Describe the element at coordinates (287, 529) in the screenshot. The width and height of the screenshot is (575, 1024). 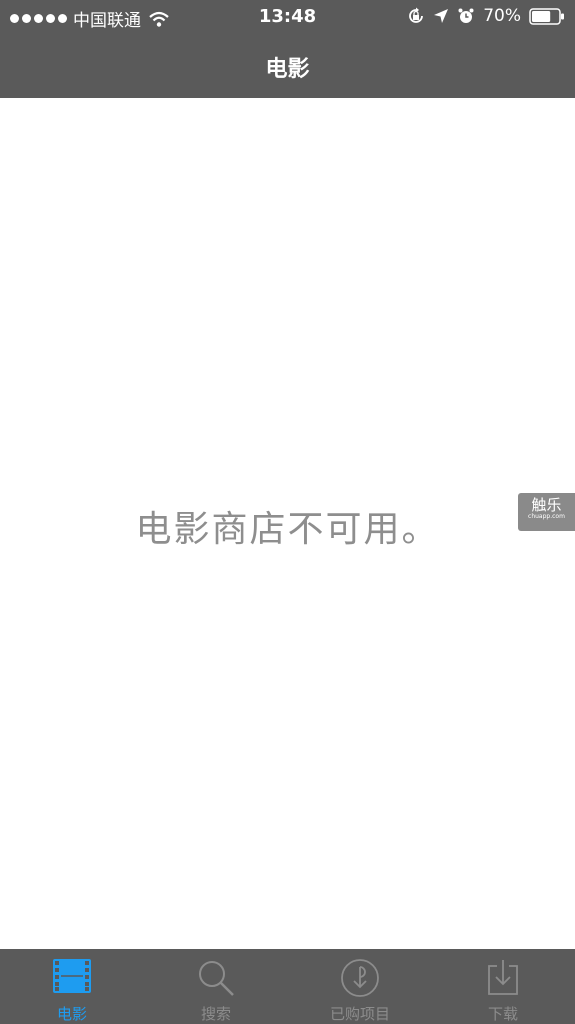
I see `store-unavailable-message: 电影商店不可用。` at that location.